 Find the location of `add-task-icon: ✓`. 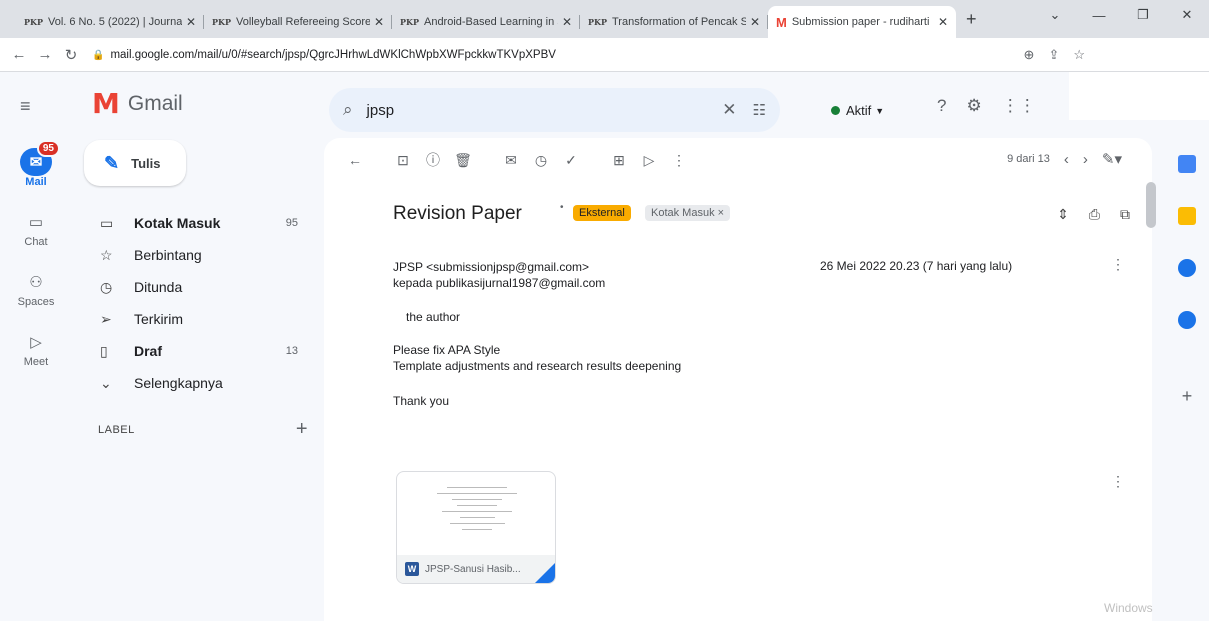

add-task-icon: ✓ is located at coordinates (571, 160).